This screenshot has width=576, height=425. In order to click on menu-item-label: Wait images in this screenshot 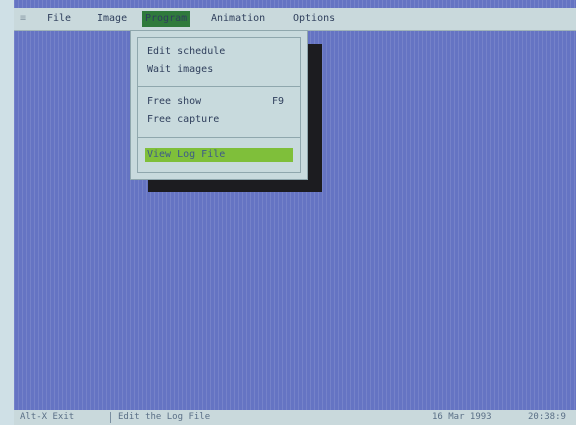, I will do `click(180, 69)`.